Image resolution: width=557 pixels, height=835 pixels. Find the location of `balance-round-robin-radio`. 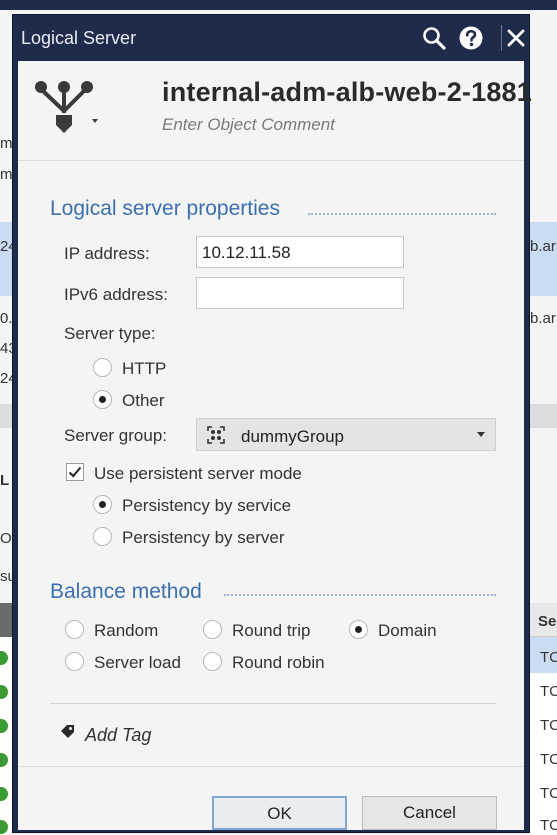

balance-round-robin-radio is located at coordinates (212, 661).